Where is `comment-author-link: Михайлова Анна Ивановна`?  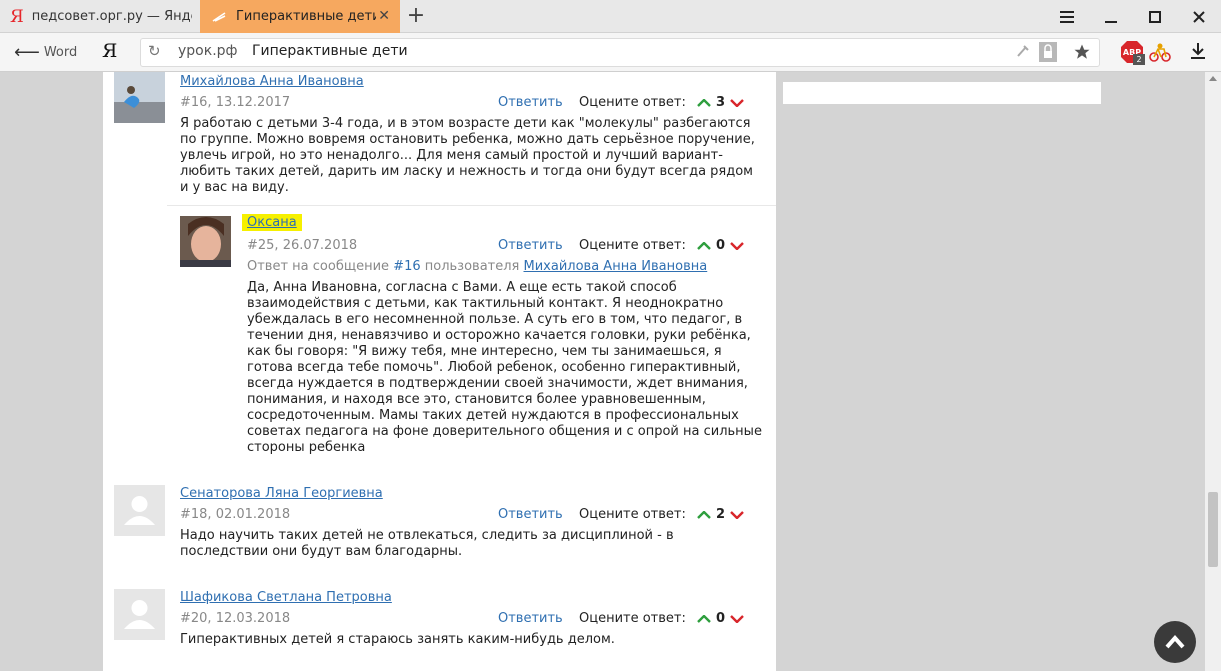
comment-author-link: Михайлова Анна Ивановна is located at coordinates (272, 81).